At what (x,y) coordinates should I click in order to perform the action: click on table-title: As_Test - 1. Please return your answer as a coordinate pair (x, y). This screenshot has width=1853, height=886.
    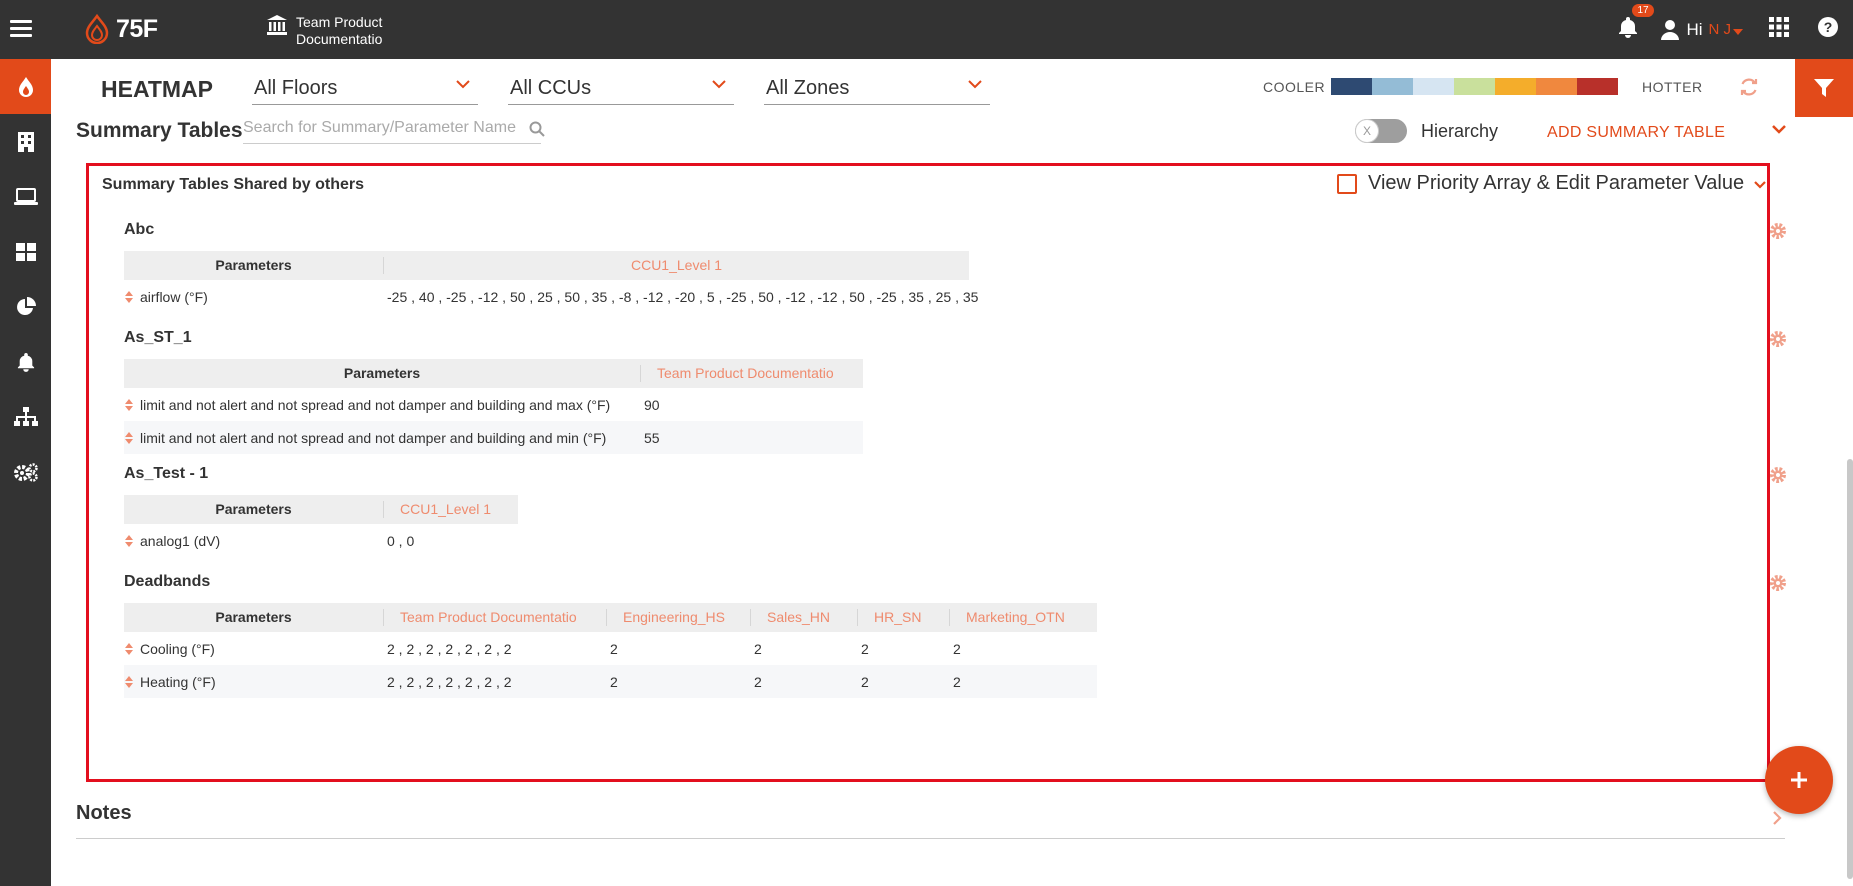
    Looking at the image, I should click on (166, 473).